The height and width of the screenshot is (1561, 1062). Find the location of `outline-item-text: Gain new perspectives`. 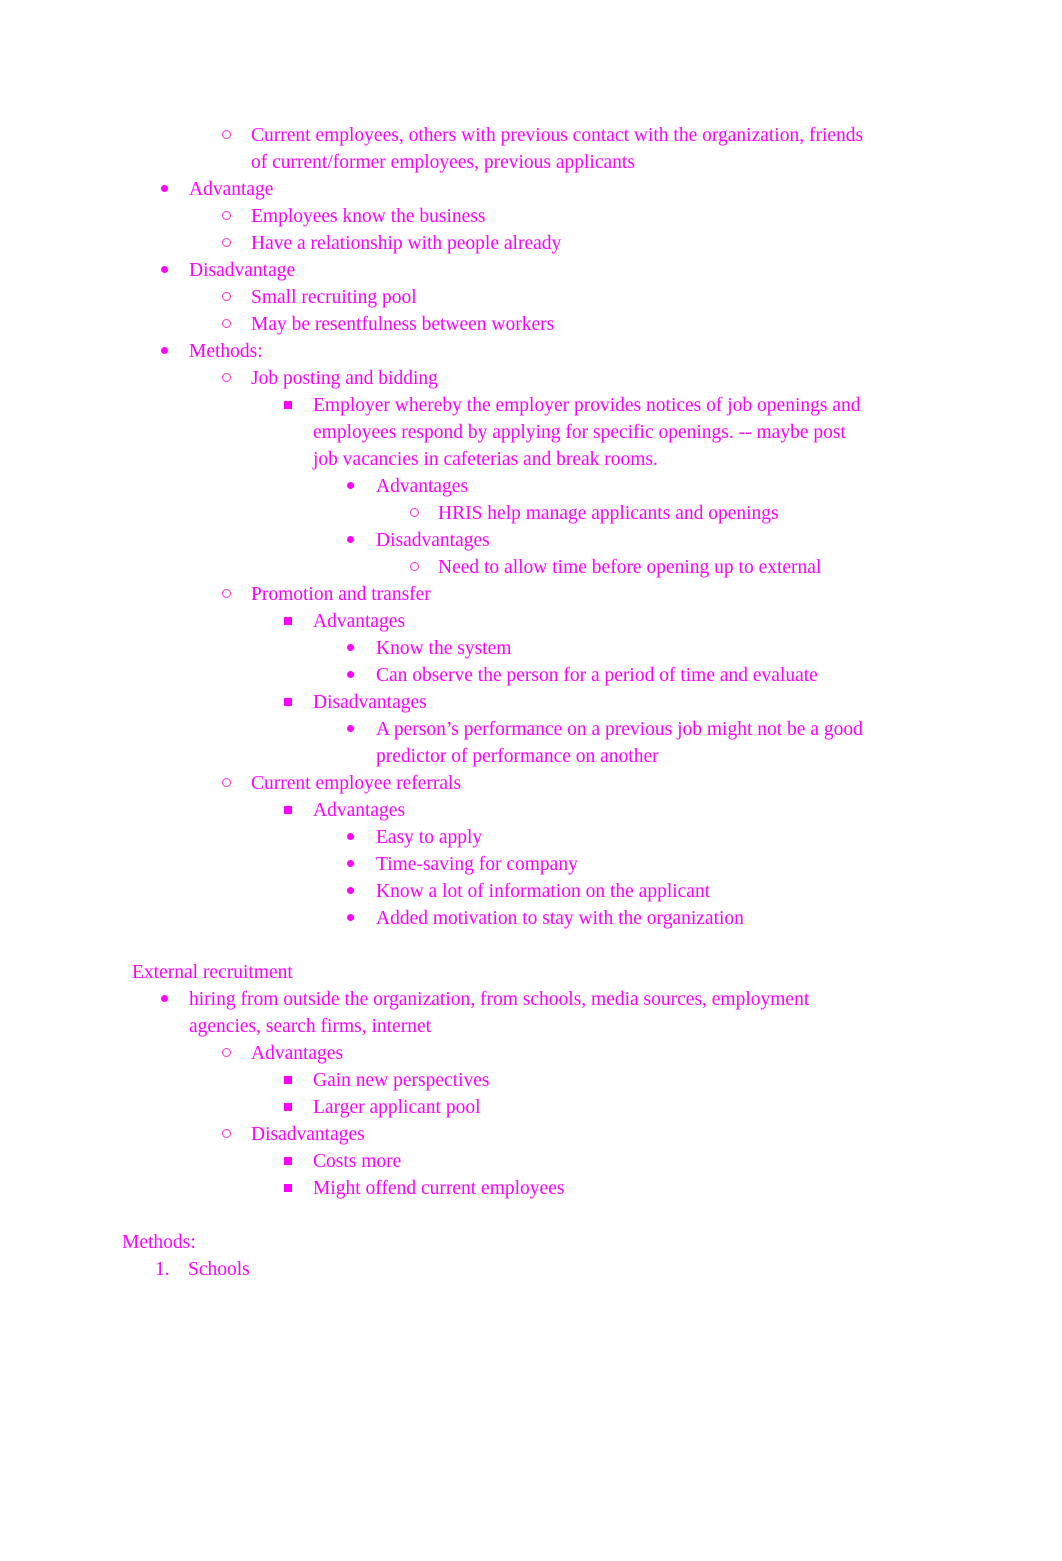

outline-item-text: Gain new perspectives is located at coordinates (401, 1080).